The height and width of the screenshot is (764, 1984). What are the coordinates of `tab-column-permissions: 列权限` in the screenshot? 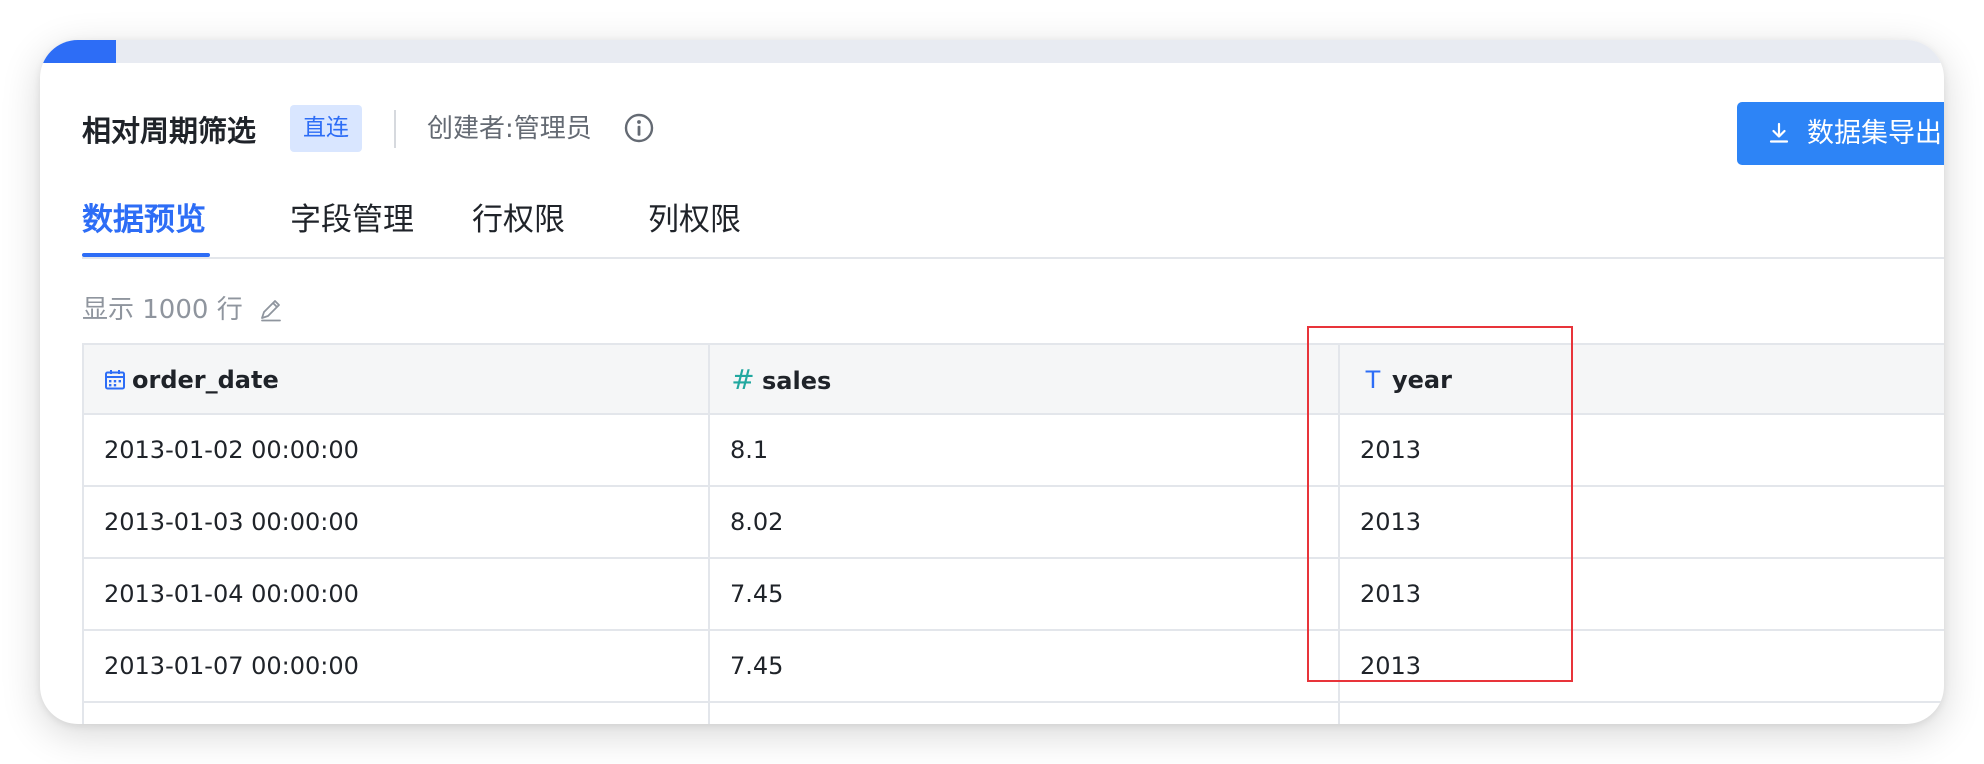 It's located at (694, 220).